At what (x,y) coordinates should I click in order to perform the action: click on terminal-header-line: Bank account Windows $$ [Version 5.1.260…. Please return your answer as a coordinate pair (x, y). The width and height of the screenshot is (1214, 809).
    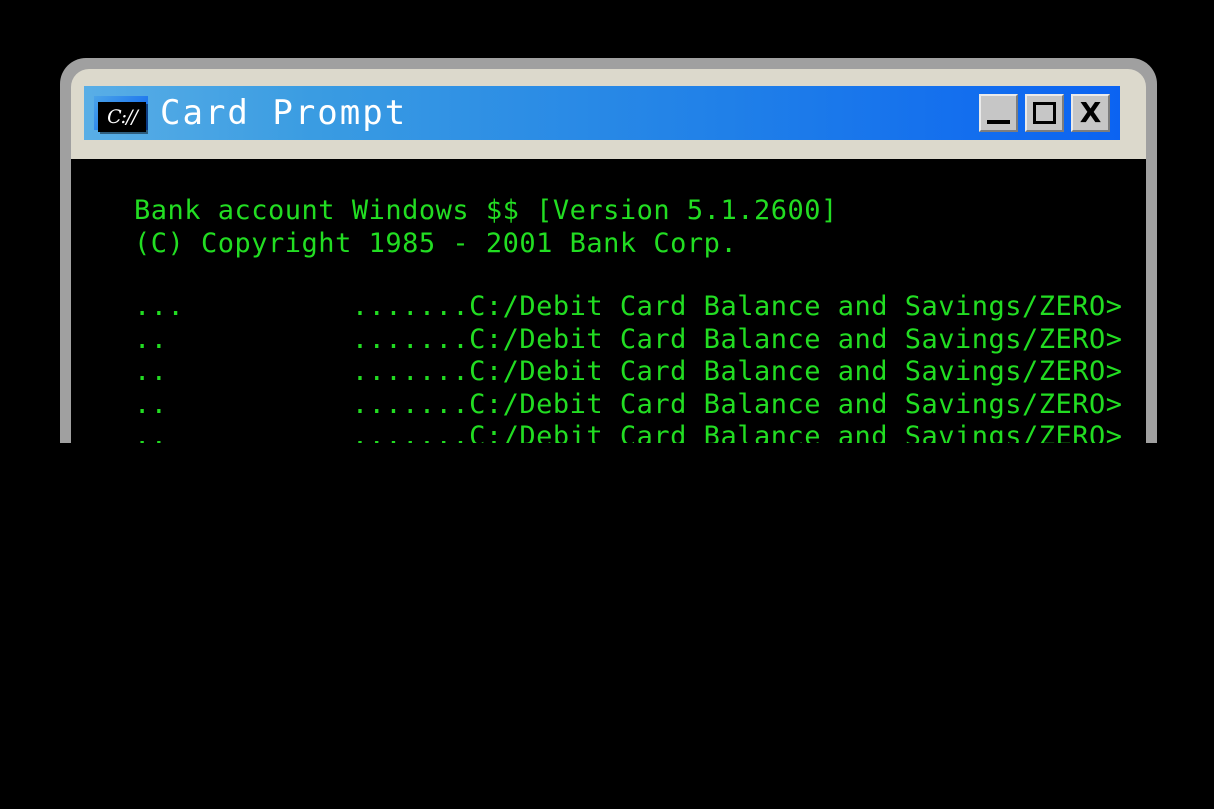
    Looking at the image, I should click on (486, 210).